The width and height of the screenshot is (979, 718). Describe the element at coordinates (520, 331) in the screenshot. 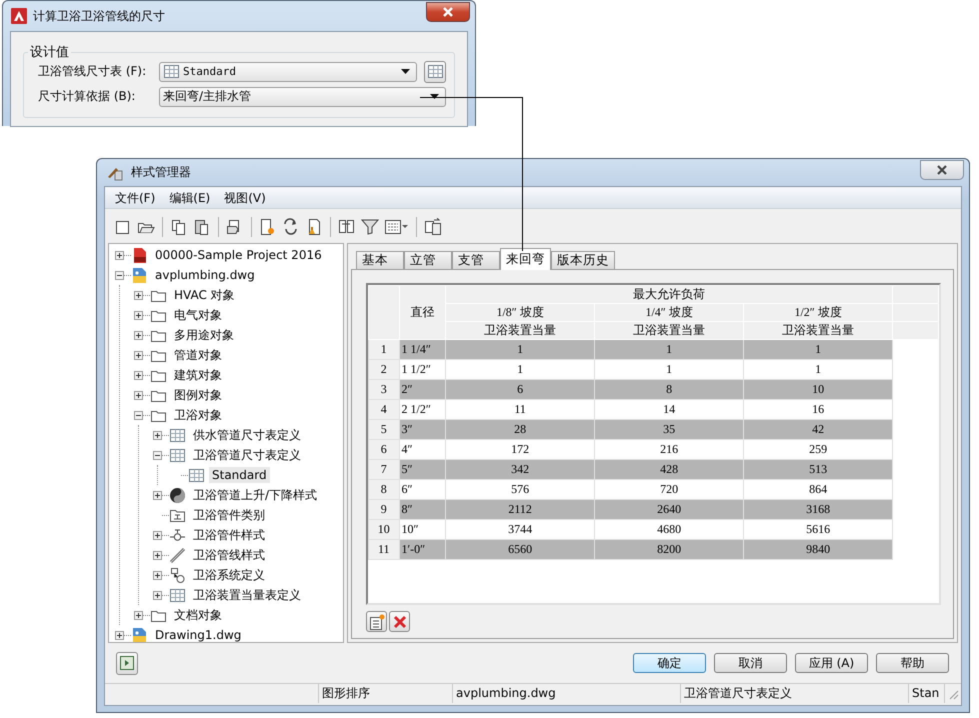

I see `column-header: 卫浴装置当量` at that location.